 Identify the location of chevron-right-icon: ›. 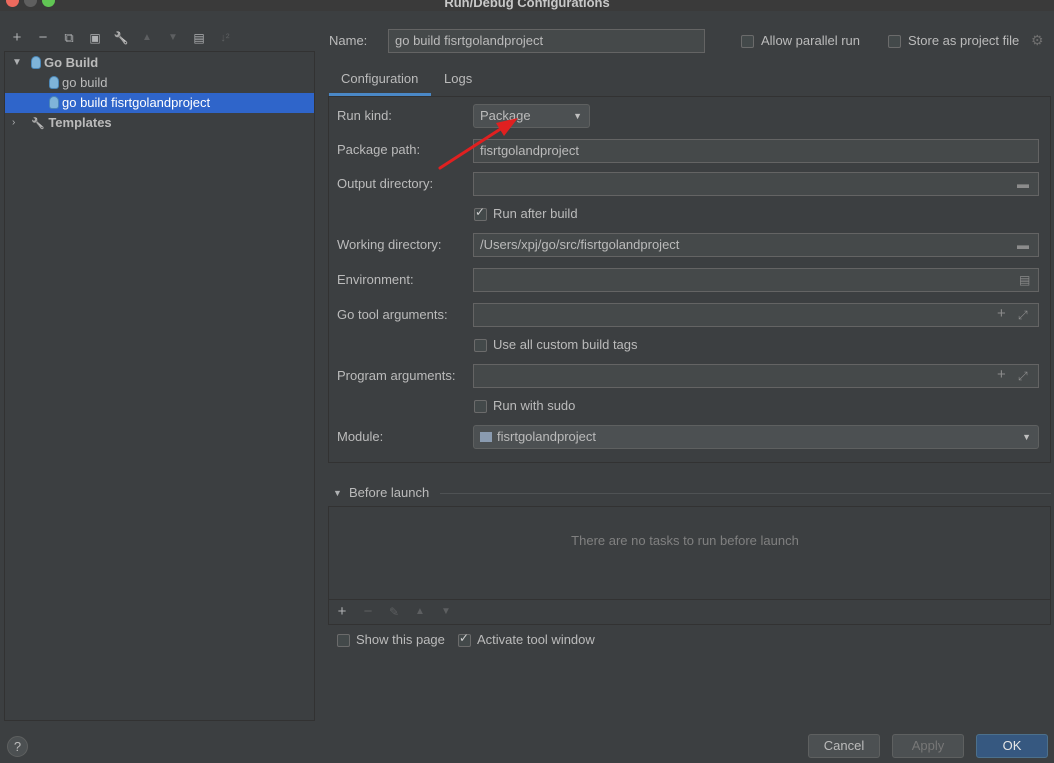
(17, 123).